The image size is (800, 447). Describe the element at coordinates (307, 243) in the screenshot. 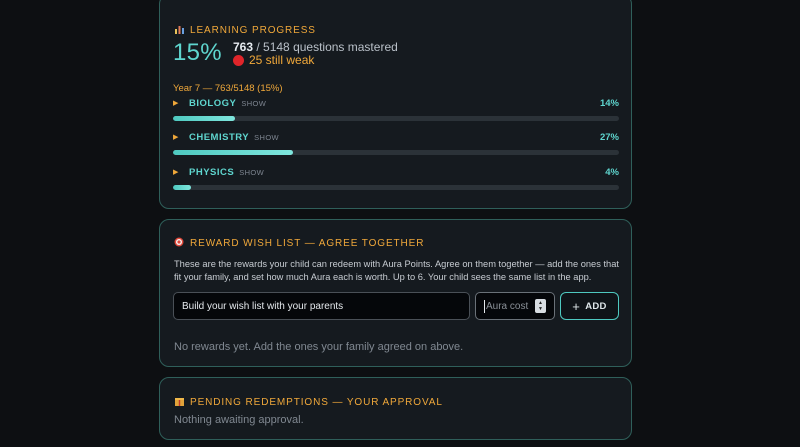

I see `wish-list-title: REWARD WISH LIST — AGREE TOGETHER` at that location.